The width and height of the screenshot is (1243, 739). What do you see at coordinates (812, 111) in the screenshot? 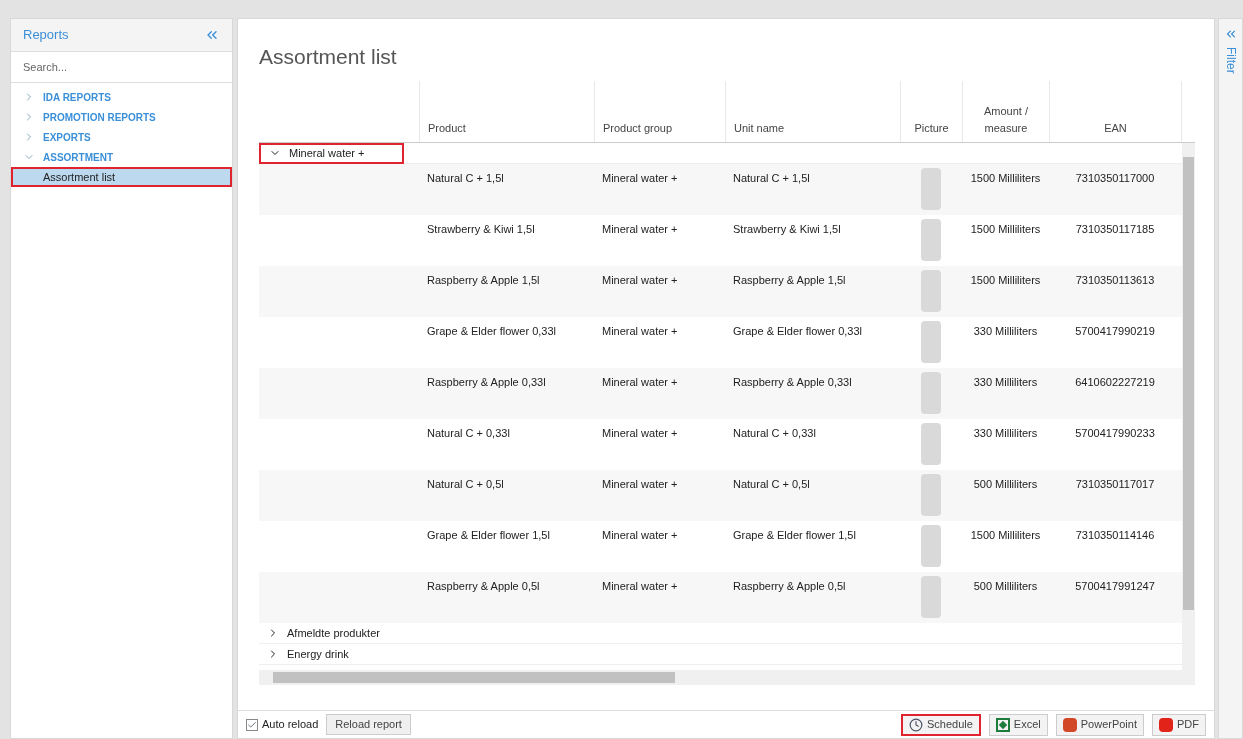
I see `column-header: Unit name` at bounding box center [812, 111].